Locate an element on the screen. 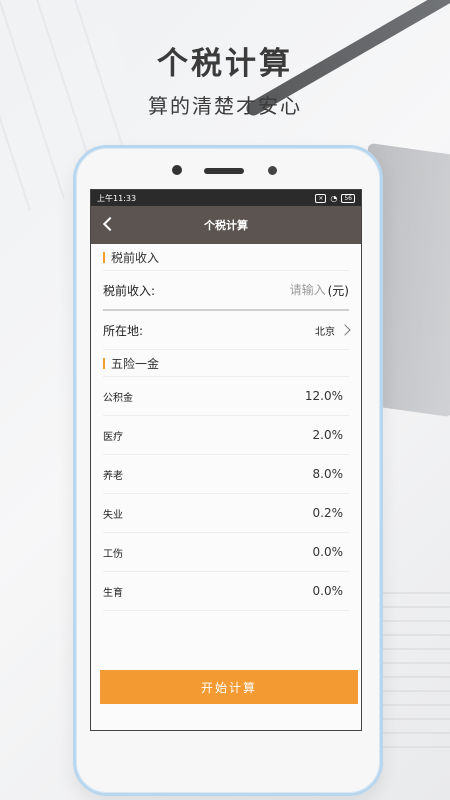 The height and width of the screenshot is (800, 450). status-icons: × ◔ 56 is located at coordinates (335, 198).